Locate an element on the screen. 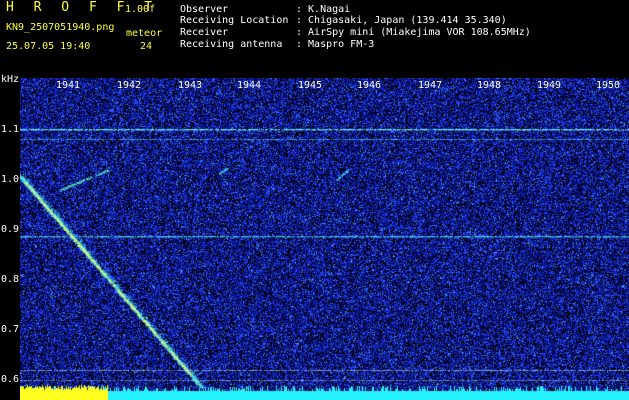 The width and height of the screenshot is (629, 400). info-value-location: : Chigasaki, Japan (139.414 35.340) is located at coordinates (401, 20).